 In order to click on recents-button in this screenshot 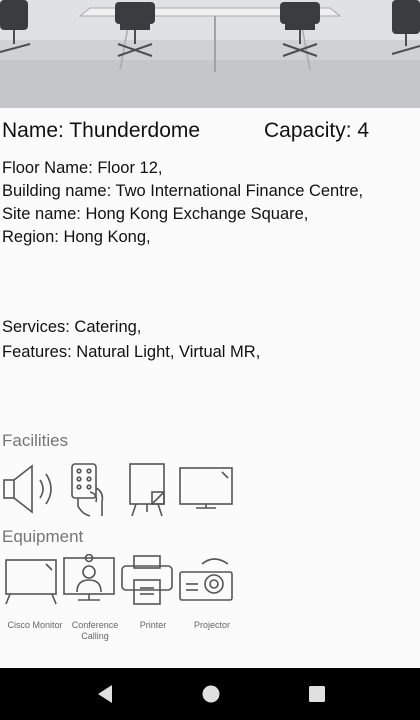, I will do `click(317, 694)`.